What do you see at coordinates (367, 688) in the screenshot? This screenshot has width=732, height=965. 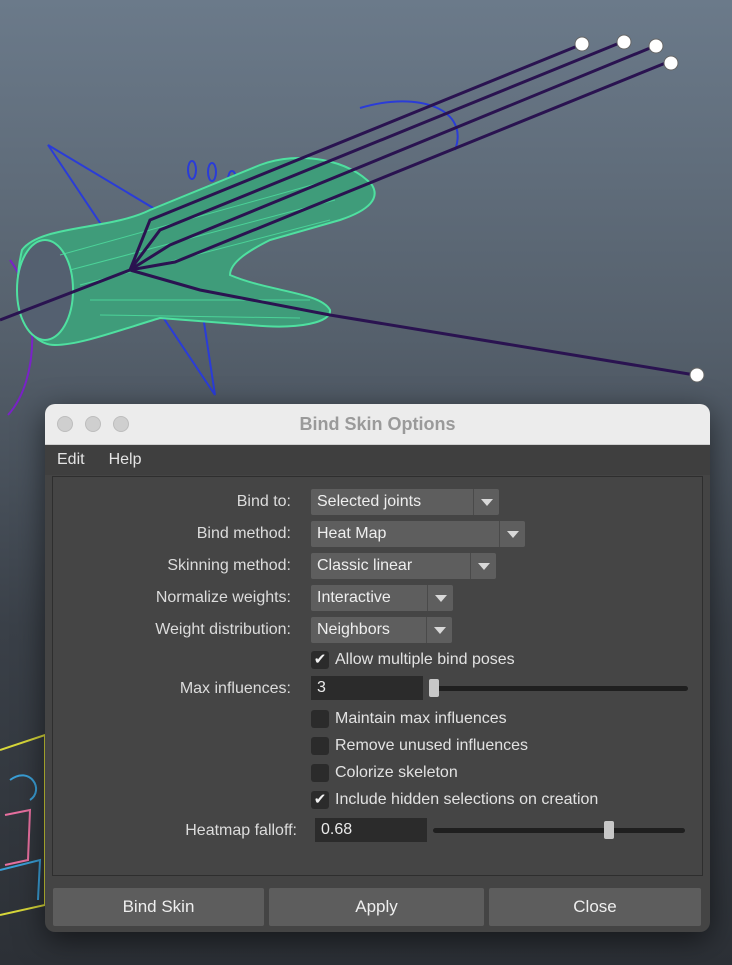 I see `max-influences-field: 3` at bounding box center [367, 688].